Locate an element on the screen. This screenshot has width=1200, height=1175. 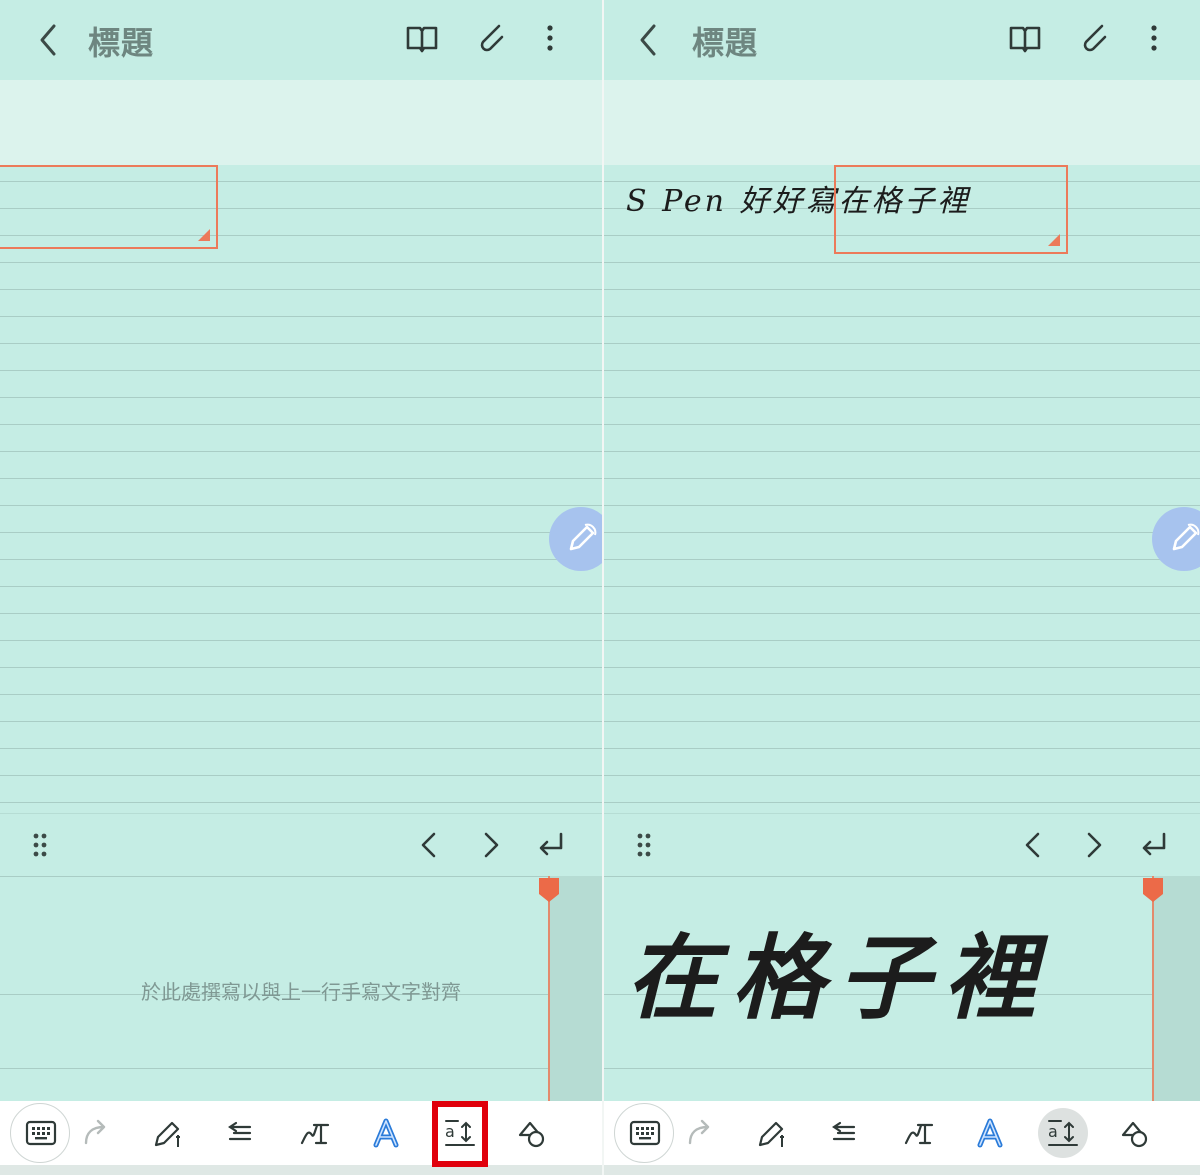
handwriting-area: 於此處撰寫以與上一行手寫文字對齊 is located at coordinates (301, 989).